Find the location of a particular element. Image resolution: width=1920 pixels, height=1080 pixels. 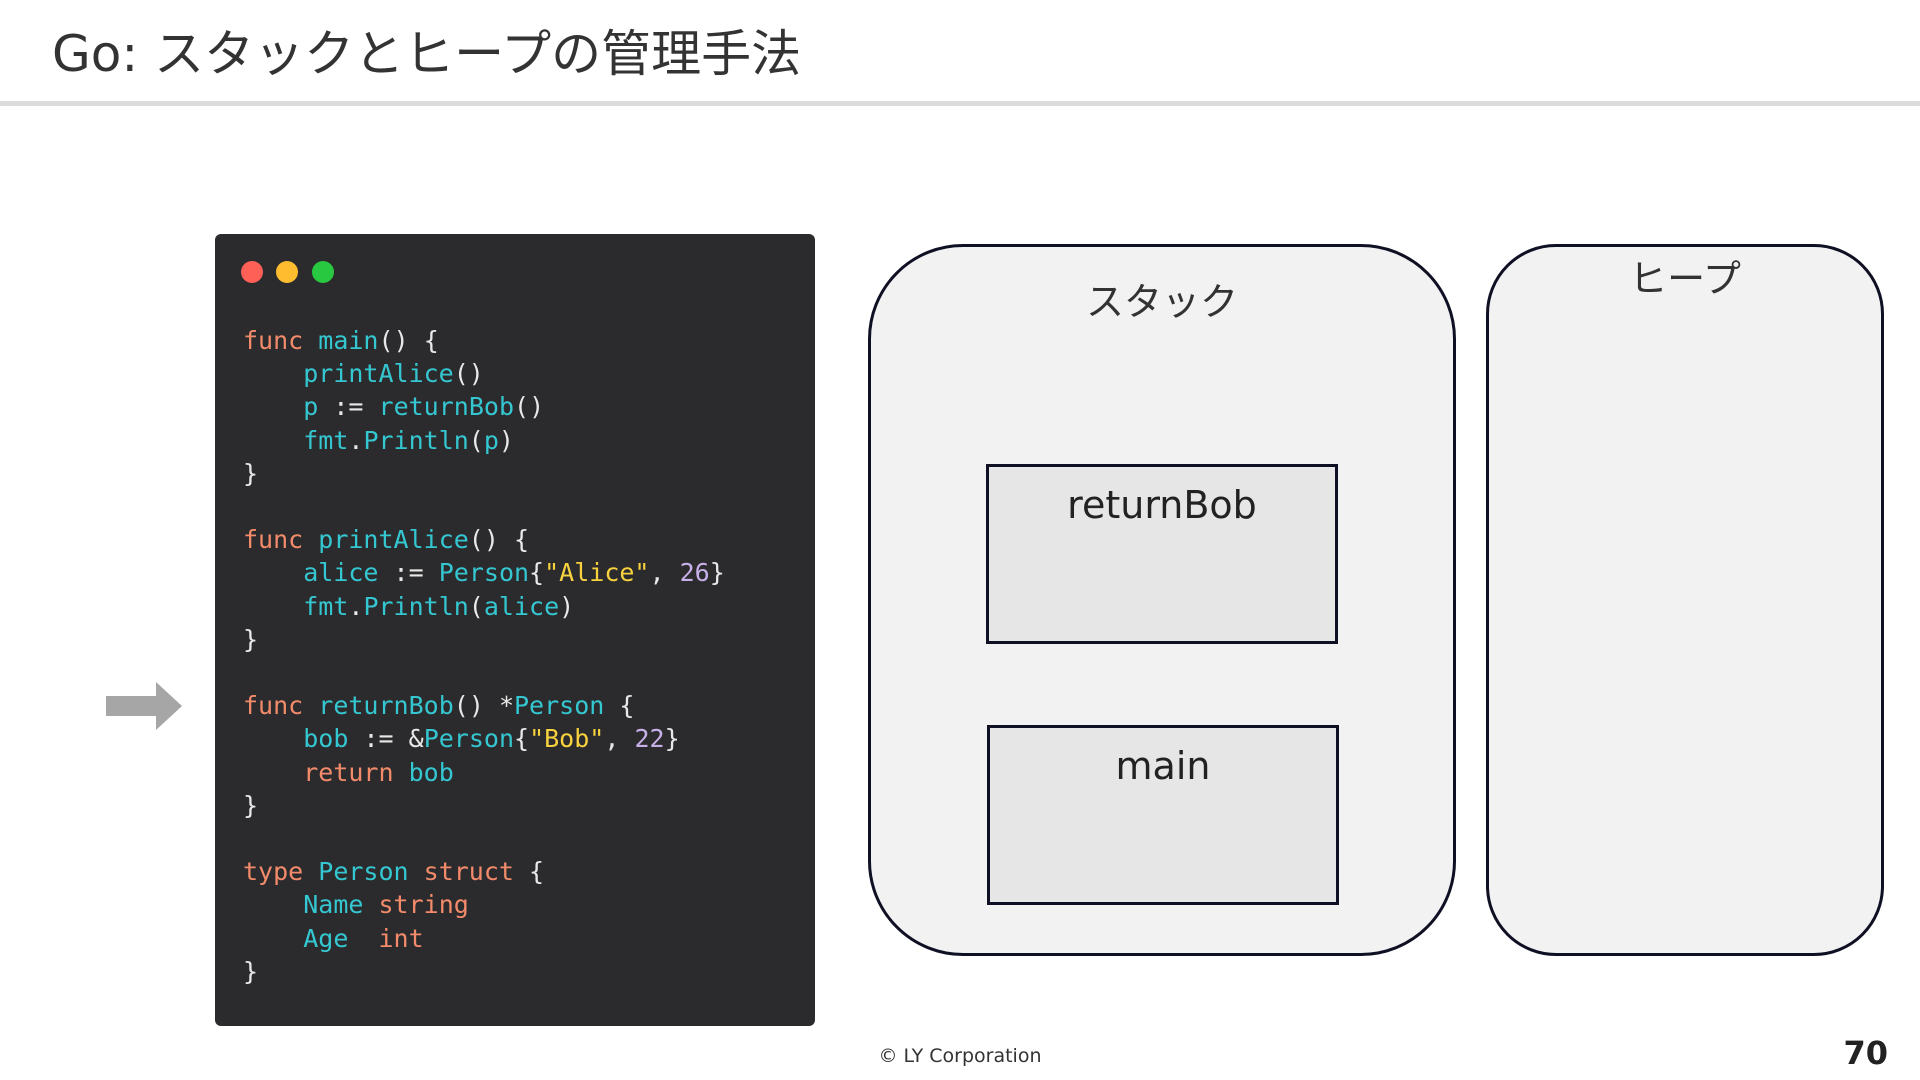

code-line: p := returnBob() is located at coordinates (424, 407).